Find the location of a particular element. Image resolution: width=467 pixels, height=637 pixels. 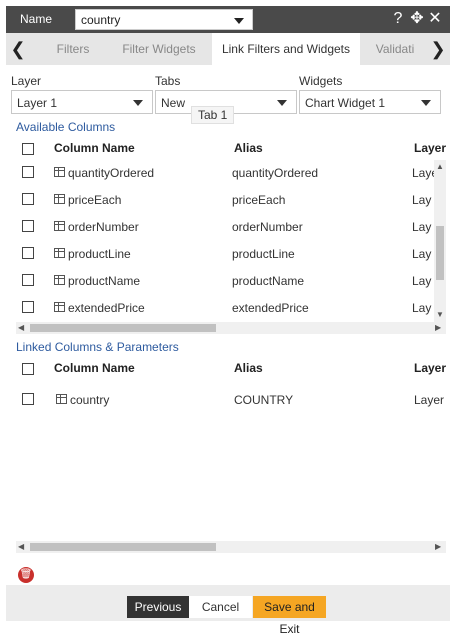

column-name-cell: quantityOrdered is located at coordinates (111, 173).